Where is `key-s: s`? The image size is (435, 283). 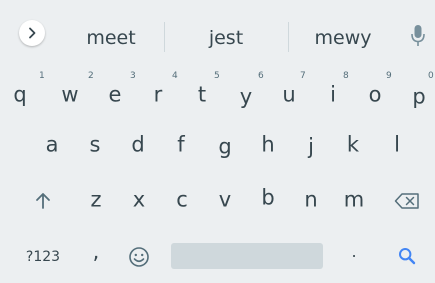 key-s: s is located at coordinates (95, 145).